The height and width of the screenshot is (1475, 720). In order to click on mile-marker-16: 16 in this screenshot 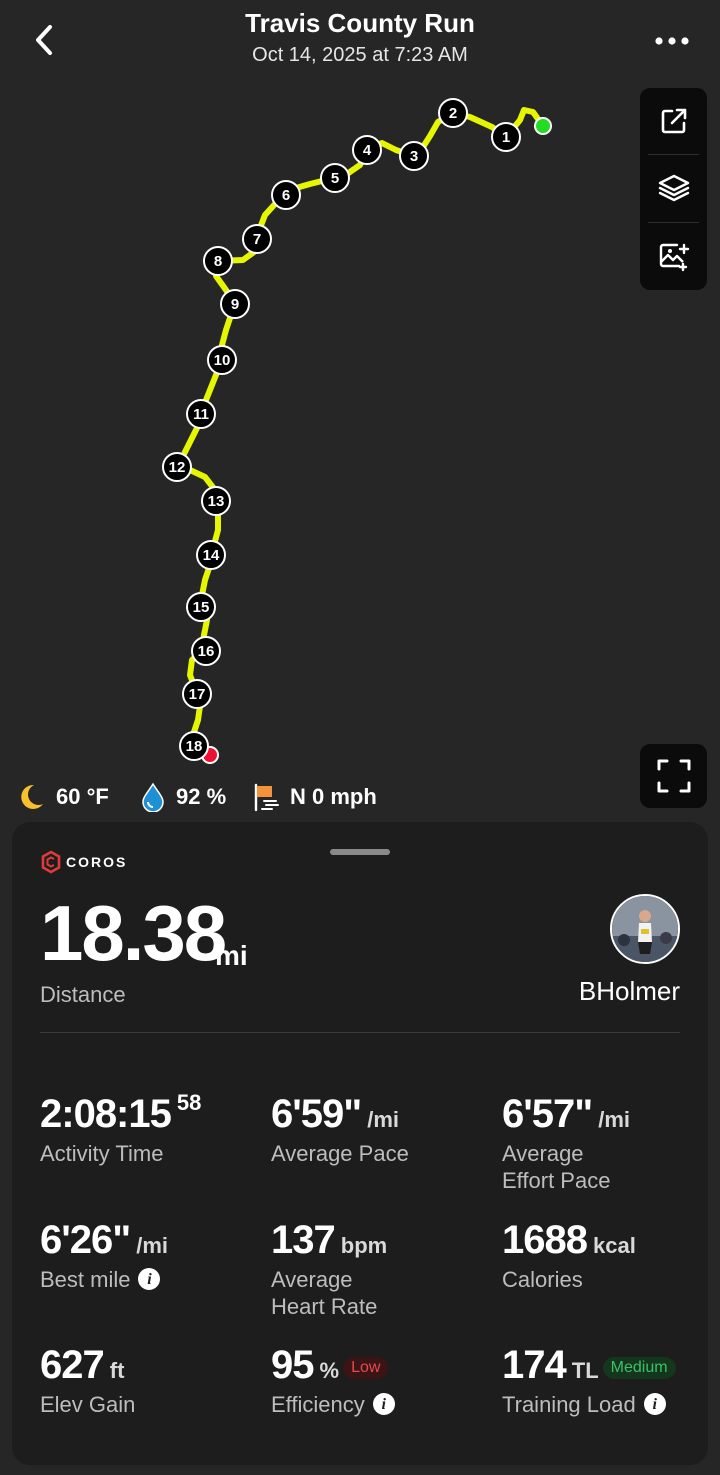, I will do `click(206, 651)`.